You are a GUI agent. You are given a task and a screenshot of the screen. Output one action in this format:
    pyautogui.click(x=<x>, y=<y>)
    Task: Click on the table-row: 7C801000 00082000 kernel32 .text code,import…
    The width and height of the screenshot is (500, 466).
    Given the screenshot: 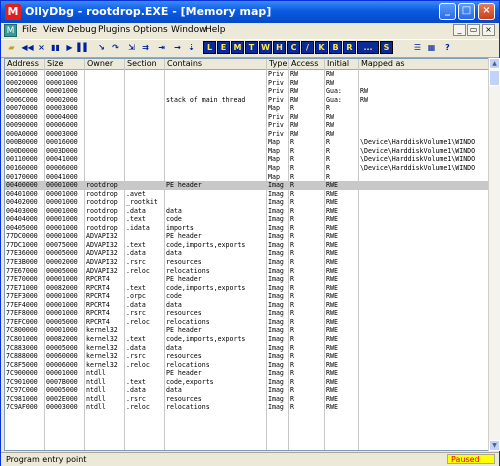 What is the action you would take?
    pyautogui.click(x=246, y=339)
    